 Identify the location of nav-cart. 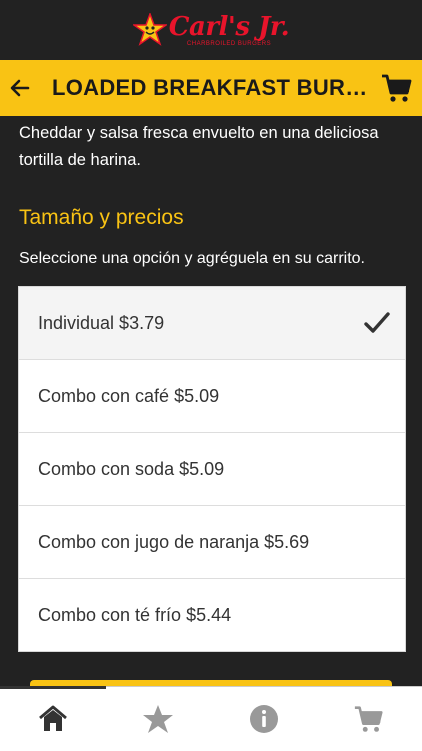
(369, 719).